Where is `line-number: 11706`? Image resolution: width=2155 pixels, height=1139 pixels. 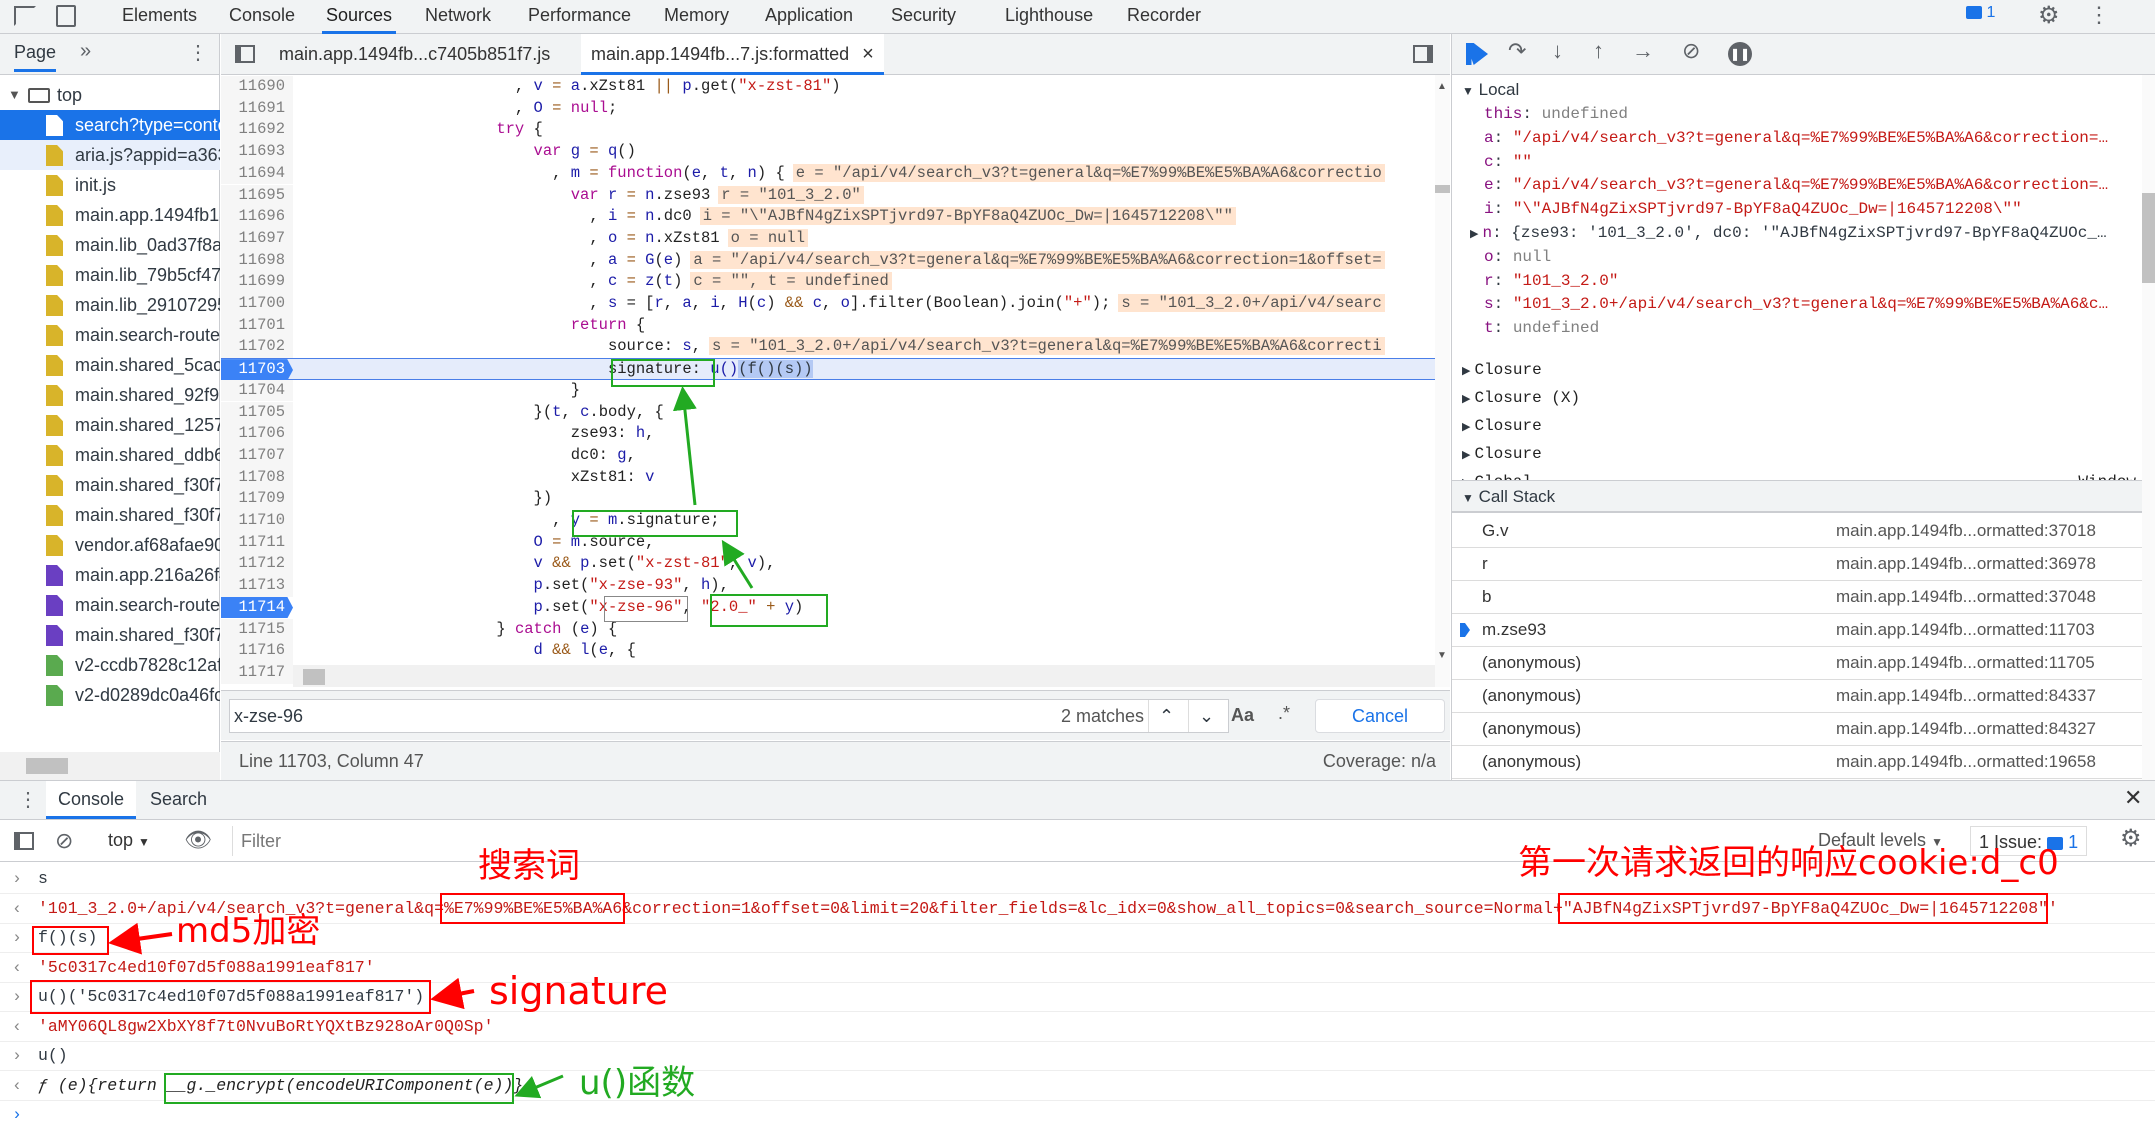
line-number: 11706 is located at coordinates (257, 434).